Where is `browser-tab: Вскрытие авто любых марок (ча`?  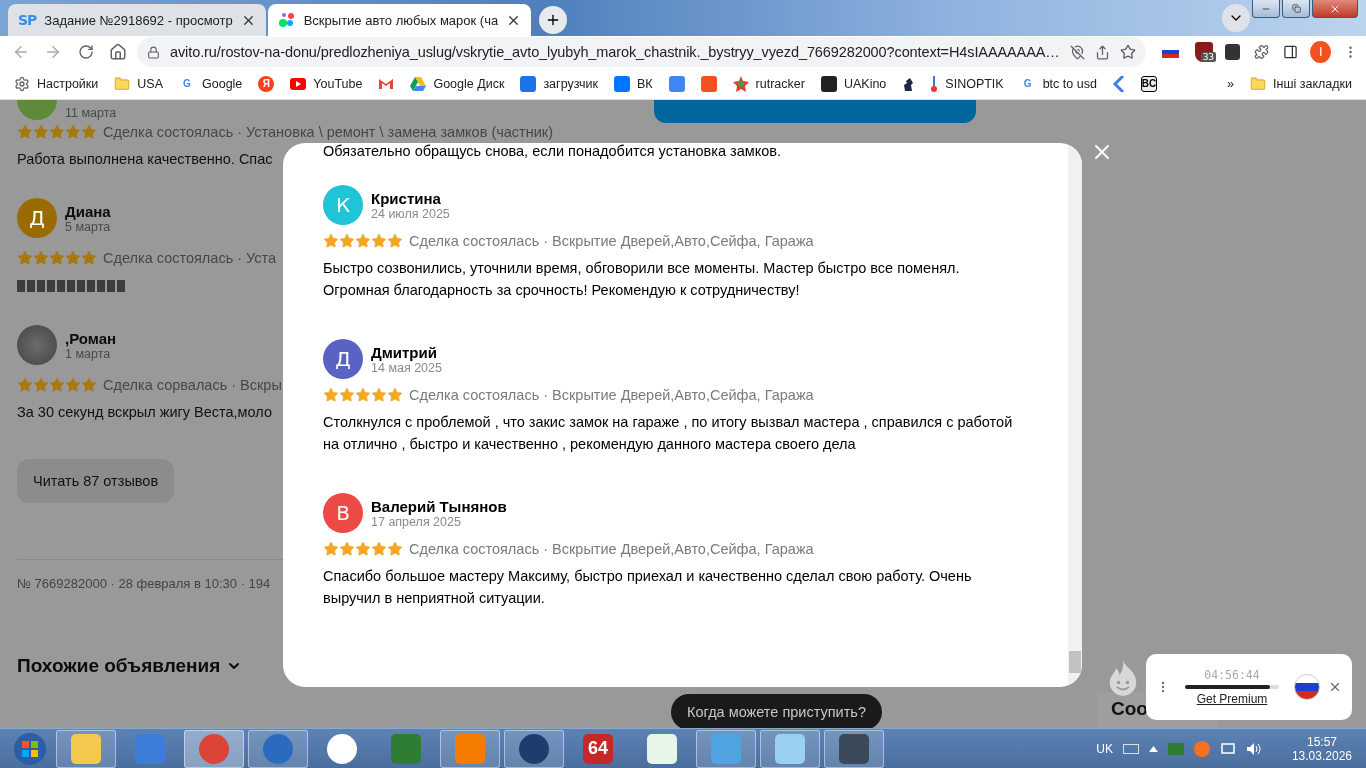 browser-tab: Вскрытие авто любых марок (ча is located at coordinates (399, 20).